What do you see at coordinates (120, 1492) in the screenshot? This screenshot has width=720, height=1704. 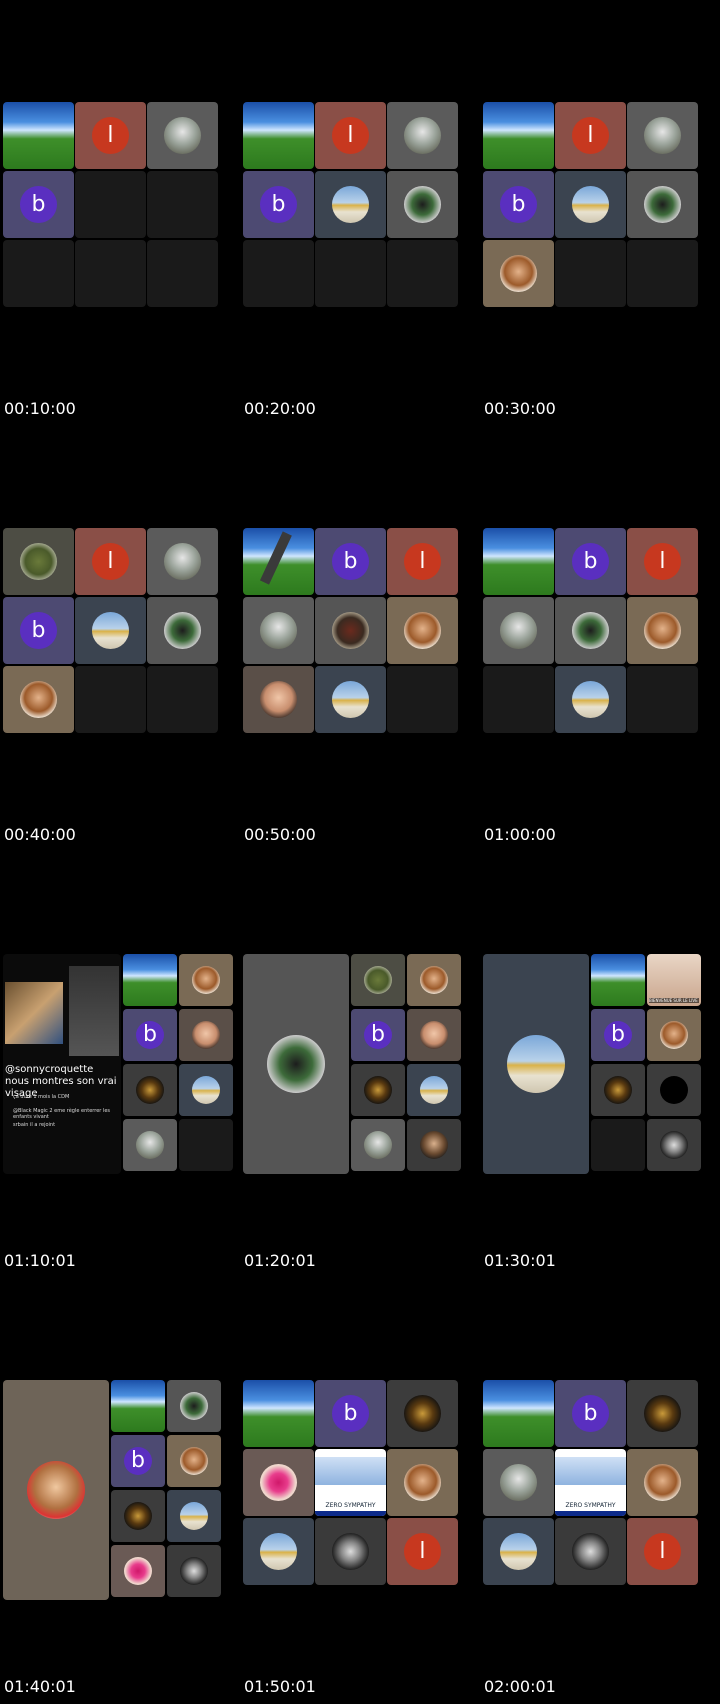 I see `video-frame: b` at bounding box center [120, 1492].